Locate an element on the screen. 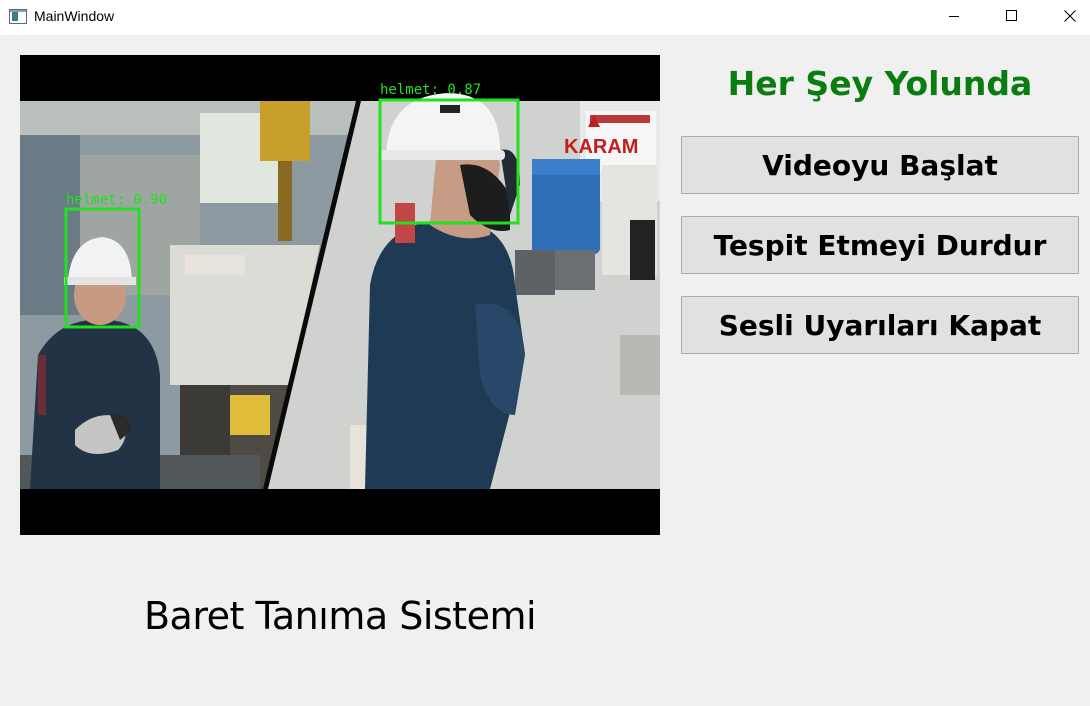 This screenshot has height=706, width=1090. karam-sign: KARAM is located at coordinates (601, 147).